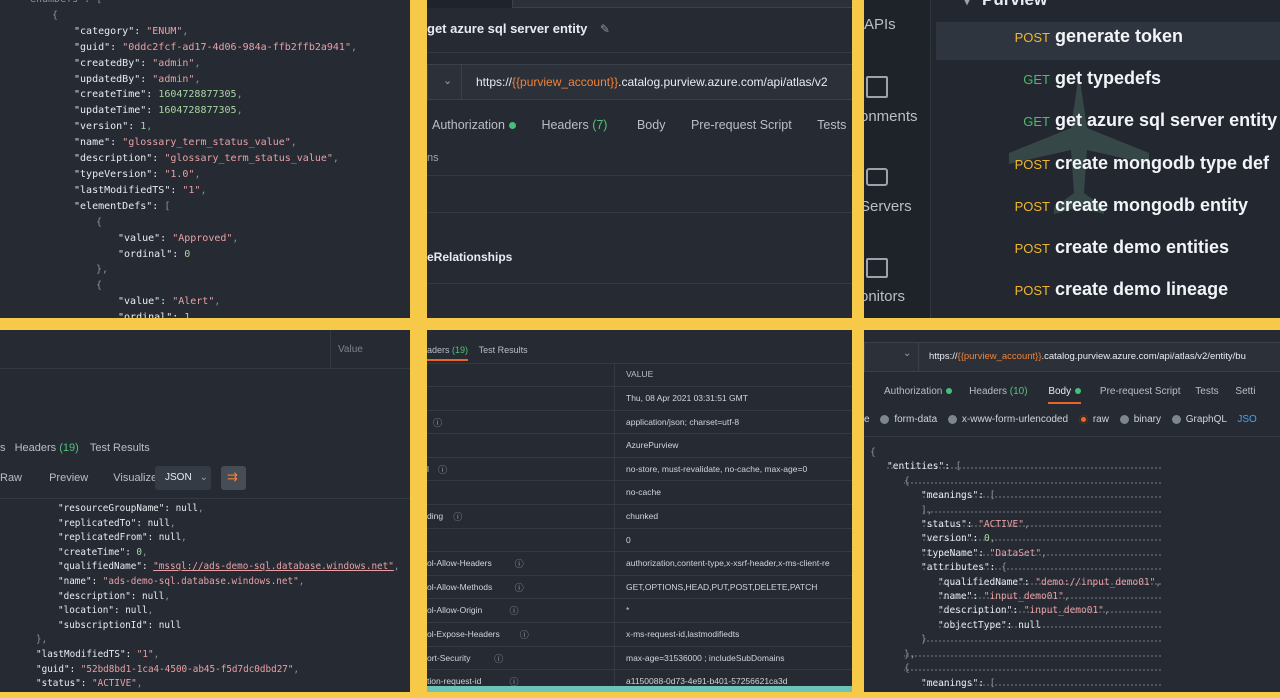 Image resolution: width=1280 pixels, height=698 pixels. What do you see at coordinates (448, 353) in the screenshot?
I see `tab-headers: aders (19)` at bounding box center [448, 353].